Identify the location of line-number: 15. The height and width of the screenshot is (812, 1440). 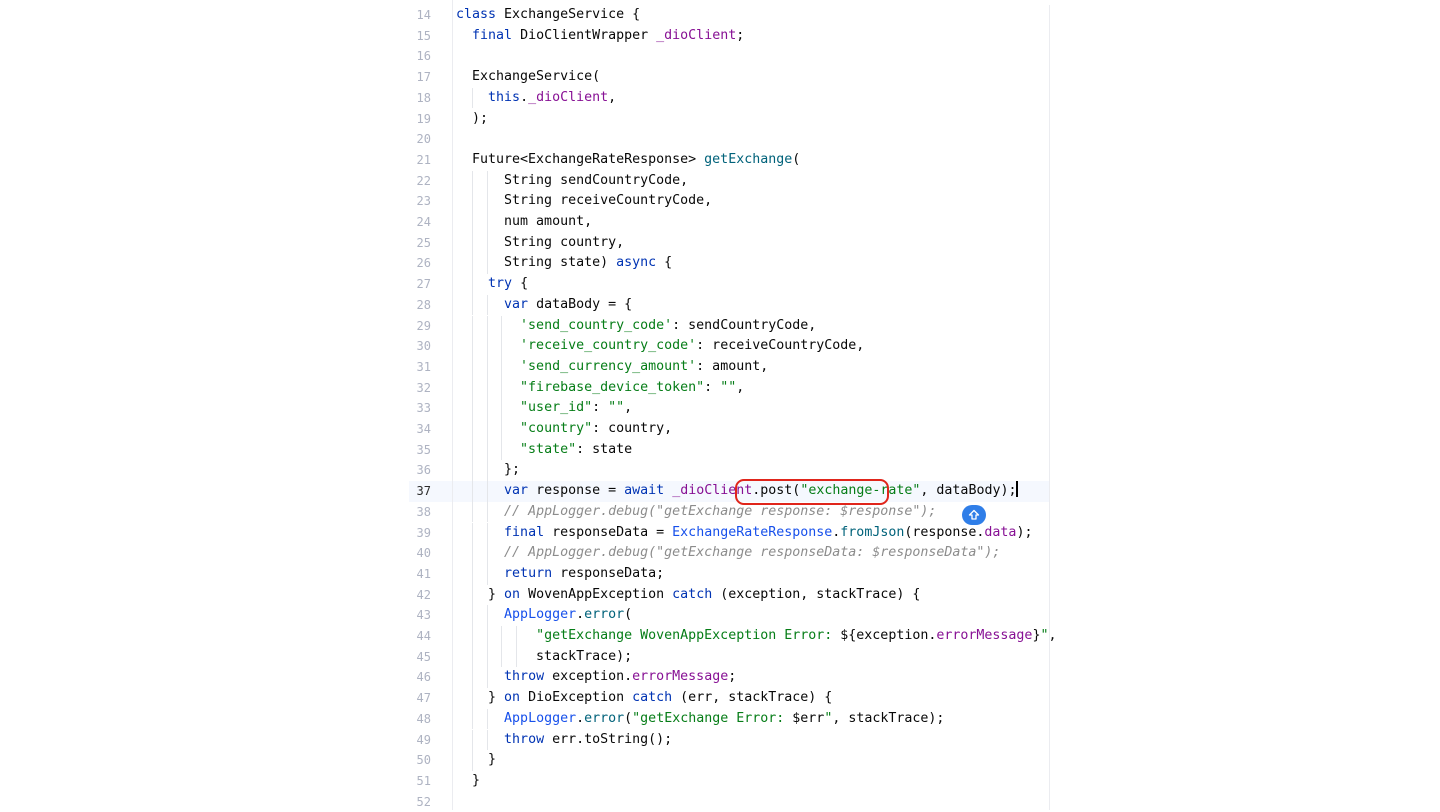
(423, 35).